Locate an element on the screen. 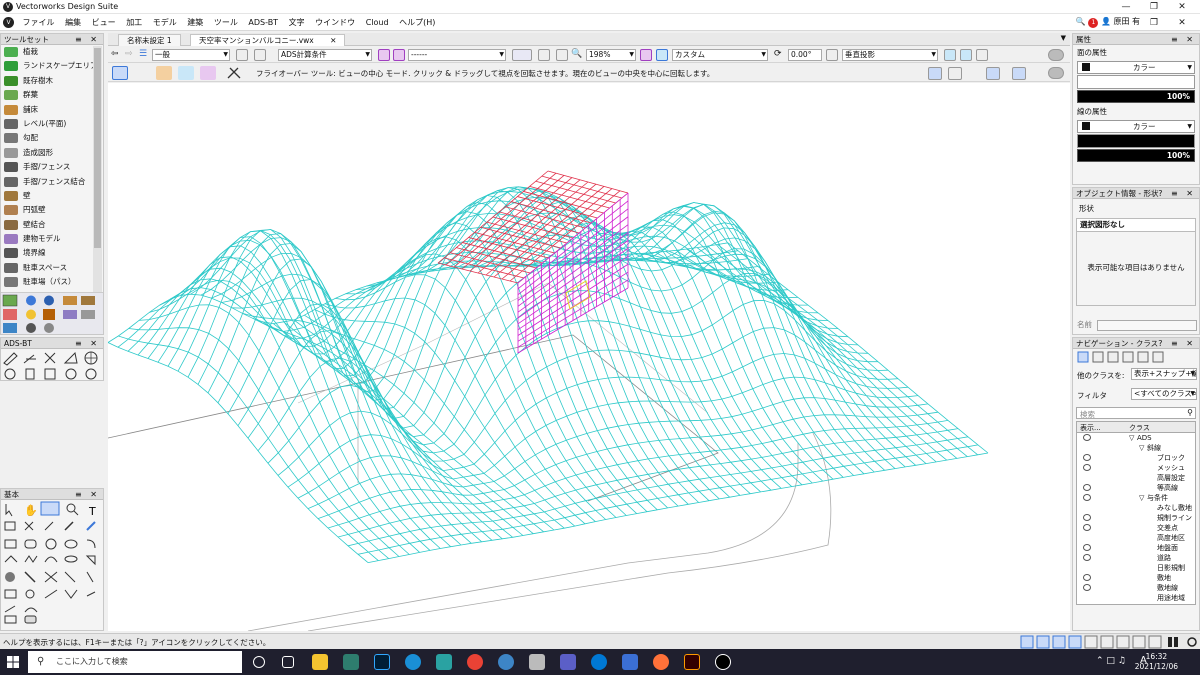 The image size is (1200, 675). class-row: ▽ 与条件 is located at coordinates (1136, 498).